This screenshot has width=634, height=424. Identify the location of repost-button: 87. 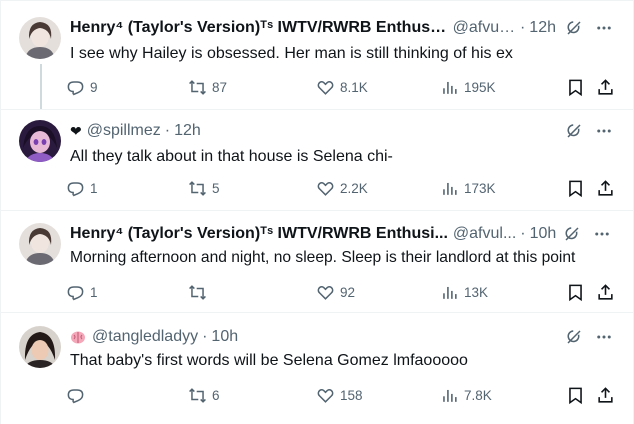
(207, 87).